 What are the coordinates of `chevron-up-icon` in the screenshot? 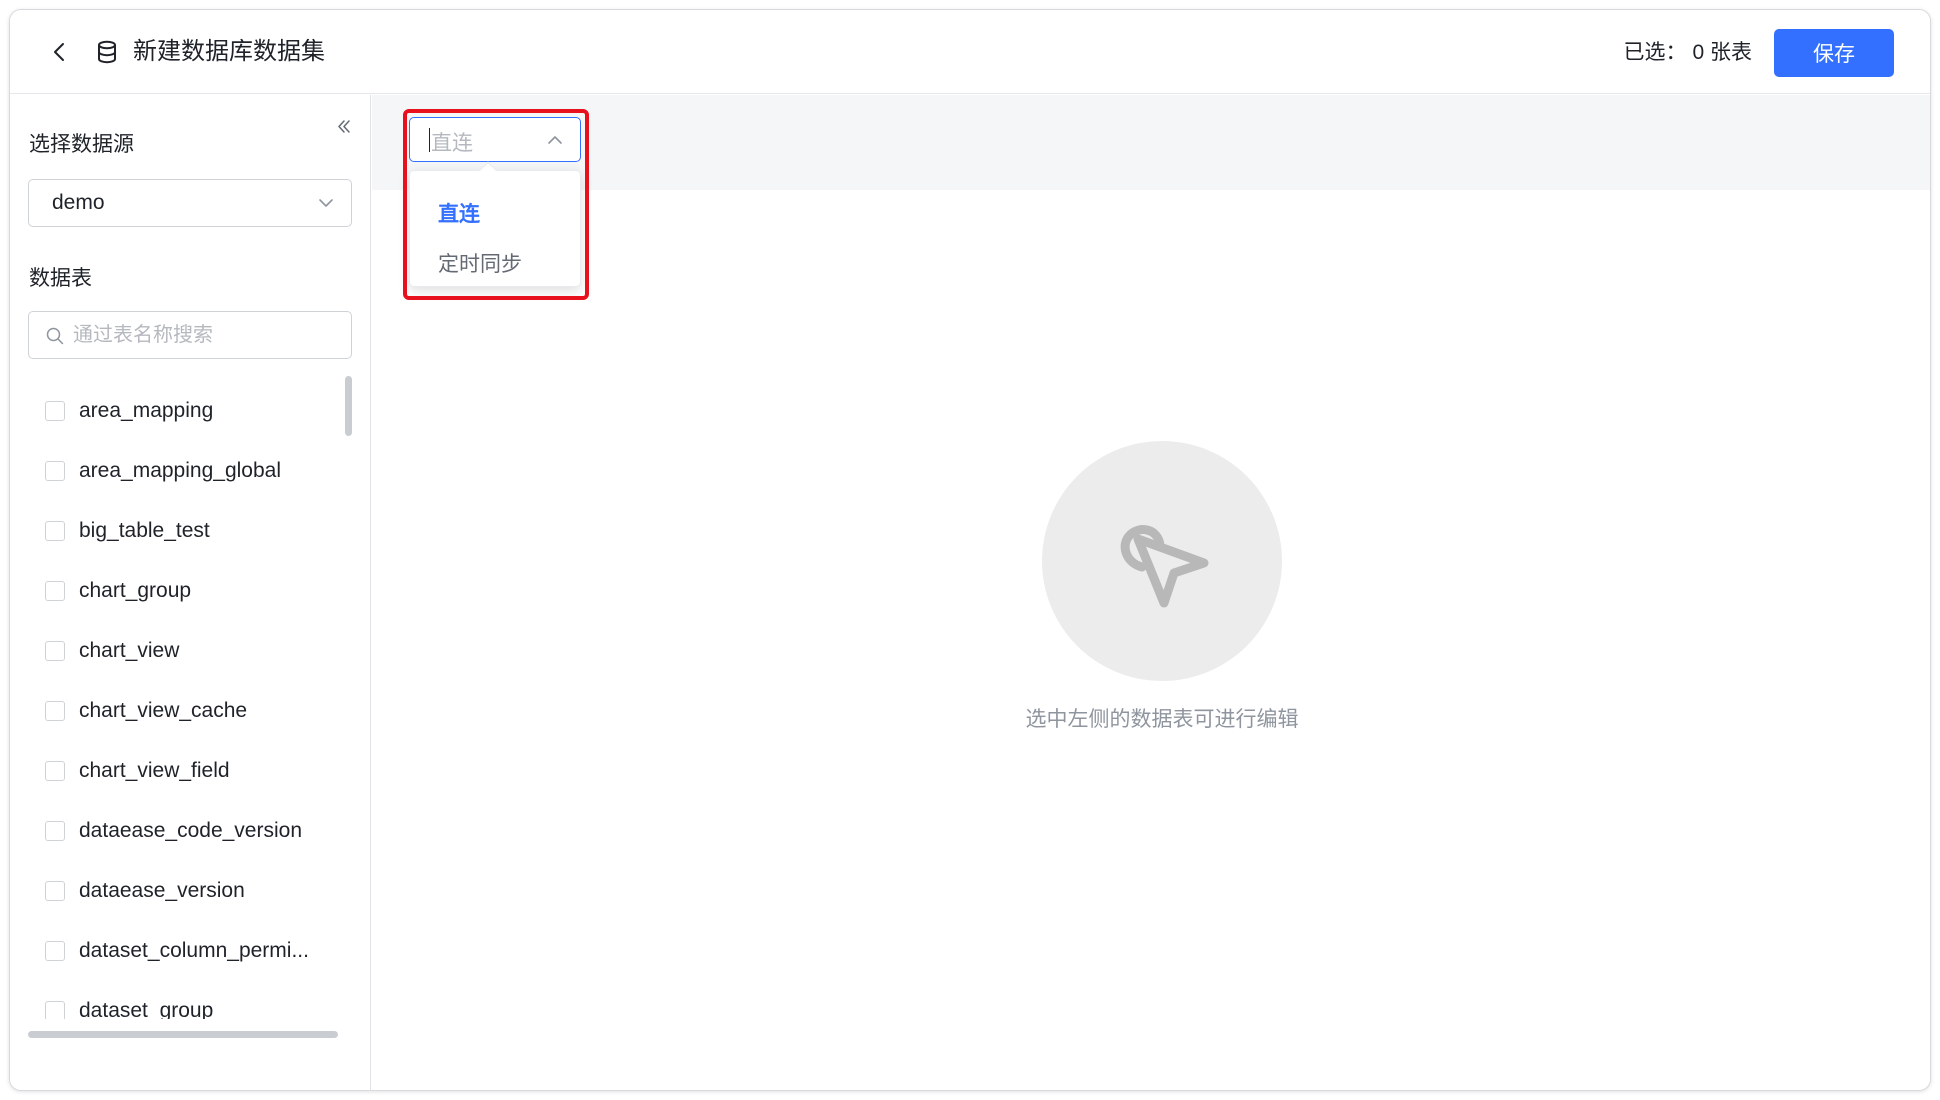 It's located at (555, 140).